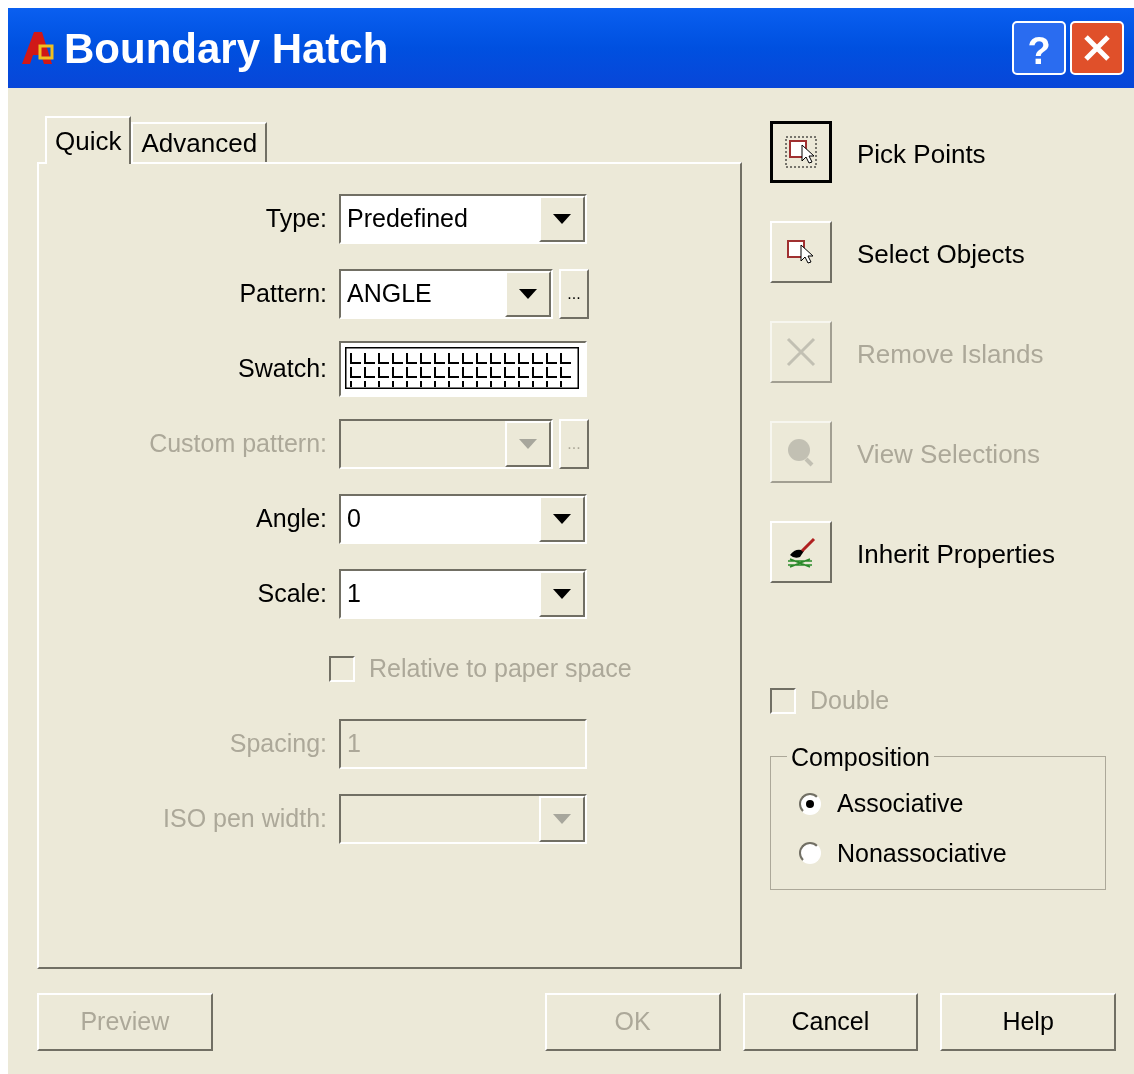 The image size is (1134, 1074). I want to click on action-label: View Selections, so click(949, 454).